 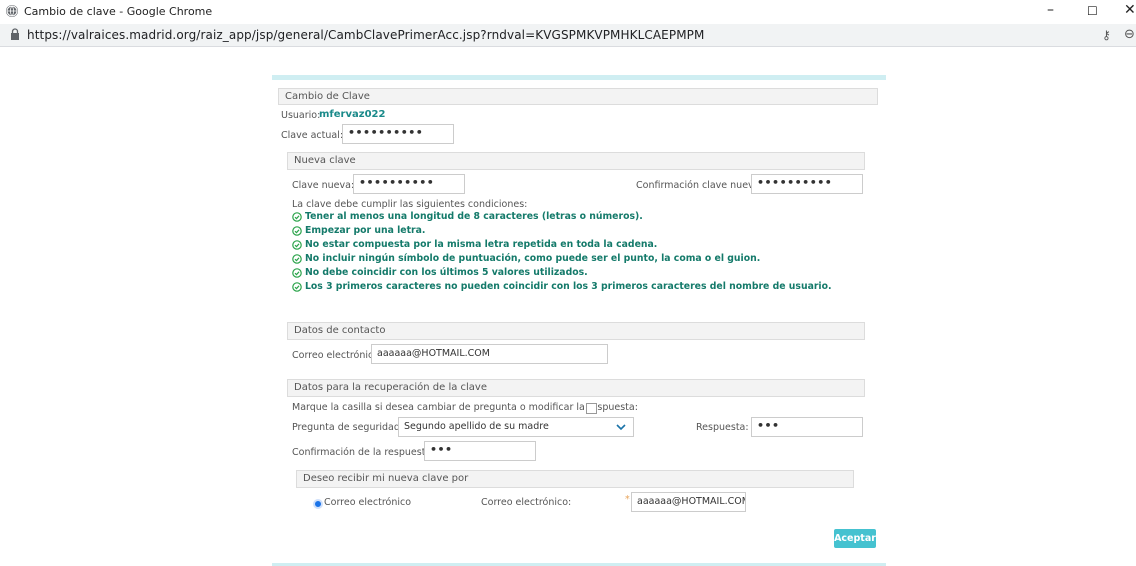 I want to click on deseo-required-mark: *, so click(x=627, y=499).